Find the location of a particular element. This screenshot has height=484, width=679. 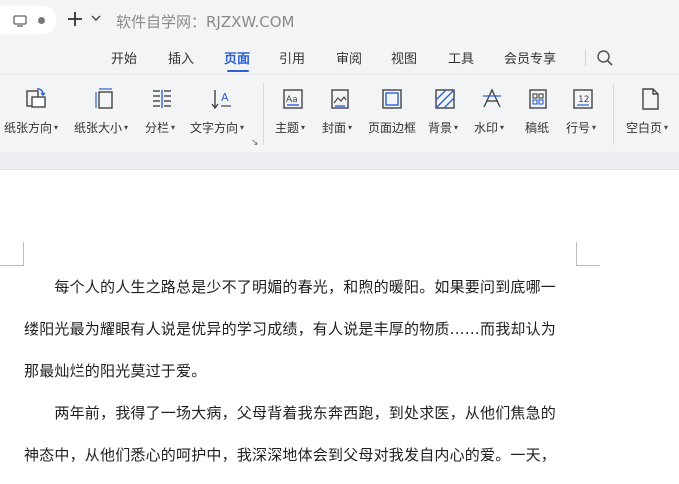

page-border-label: 页面边框 is located at coordinates (392, 128).